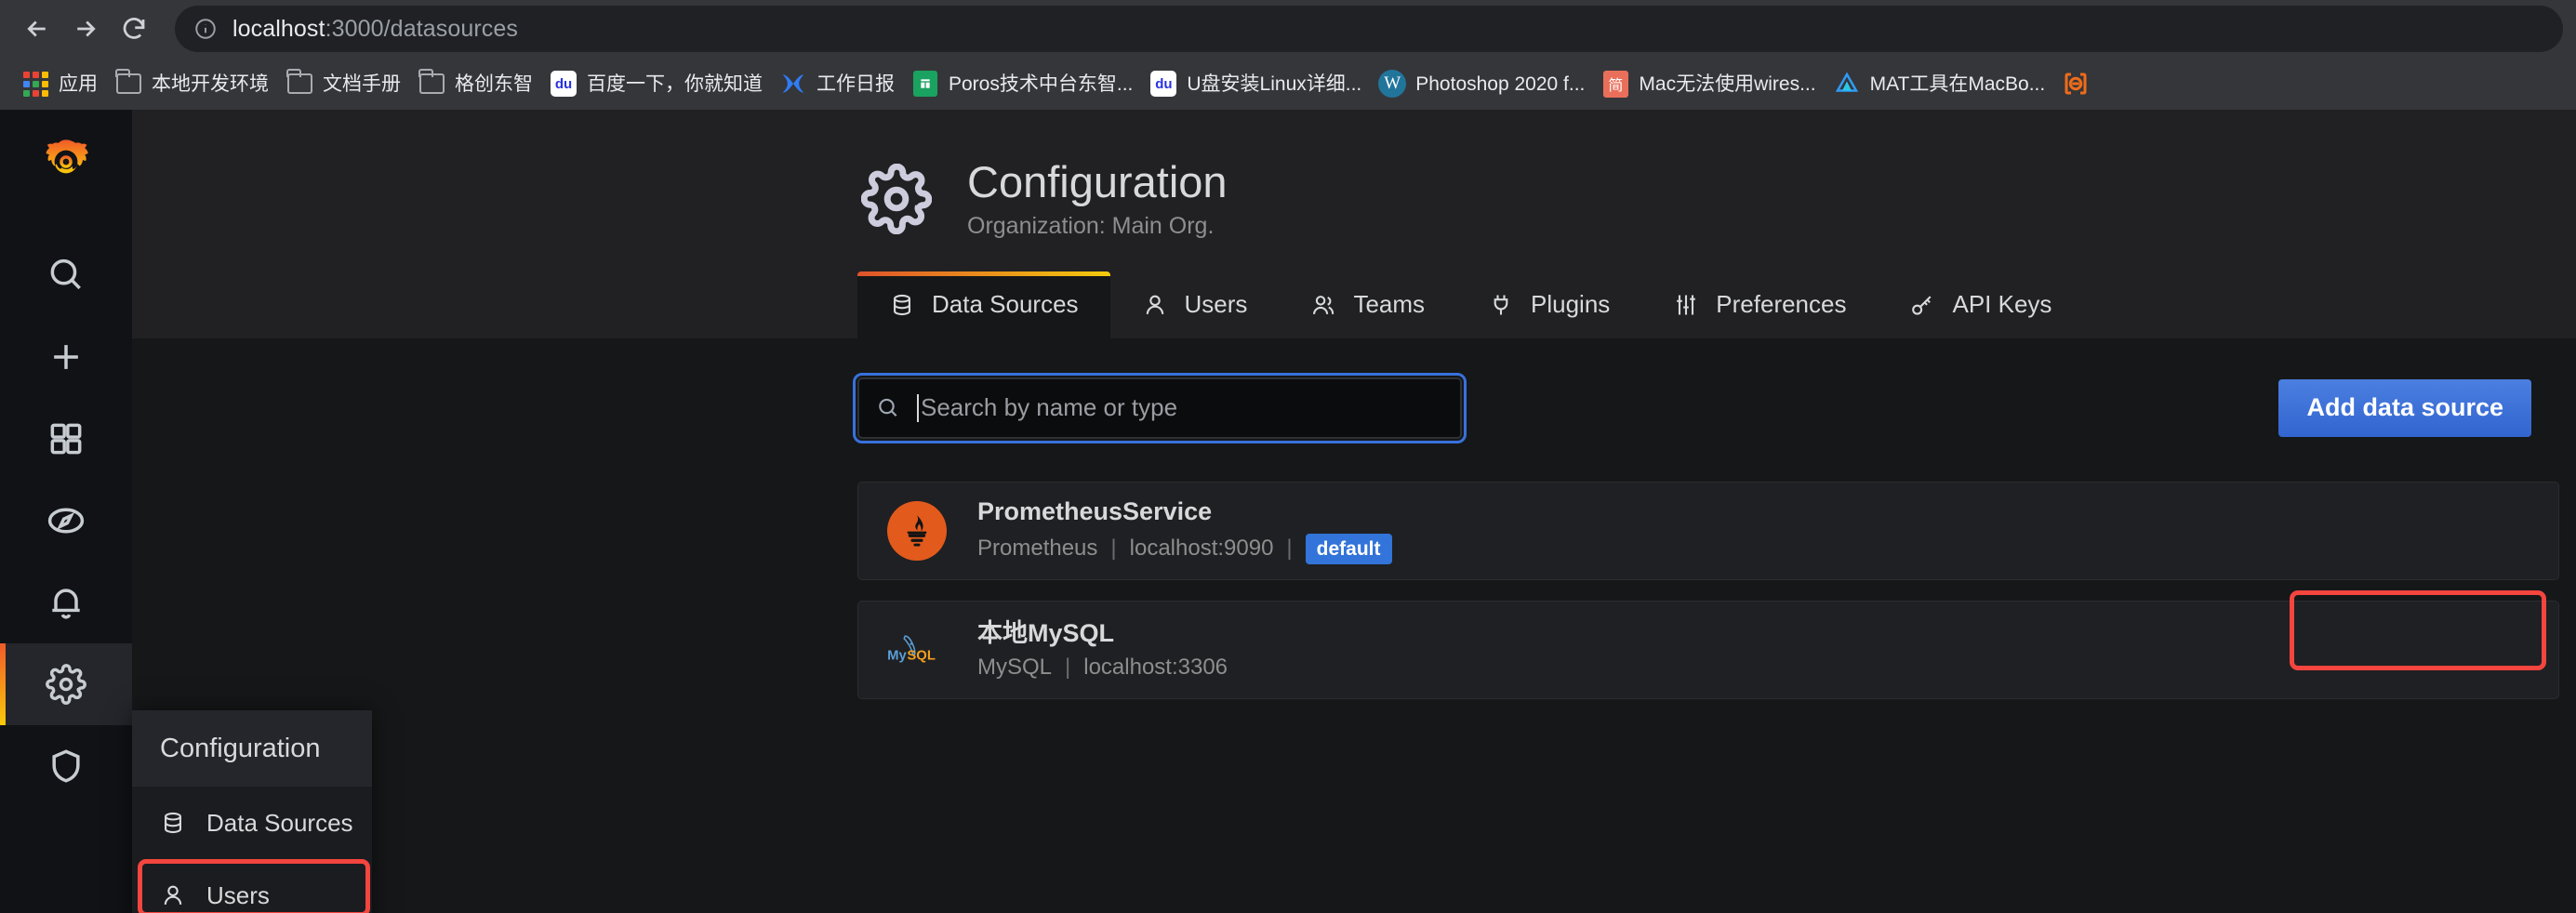  I want to click on search-input: Search by name or type, so click(1160, 407).